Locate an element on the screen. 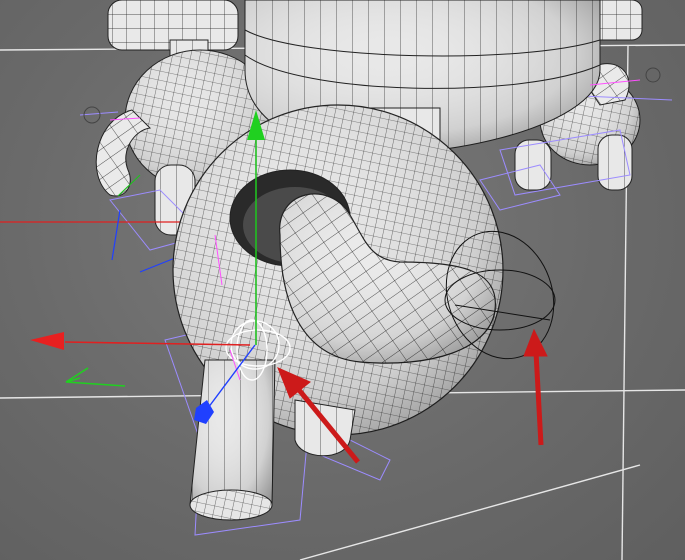 The height and width of the screenshot is (560, 685). robot-leg-left is located at coordinates (232, 440).